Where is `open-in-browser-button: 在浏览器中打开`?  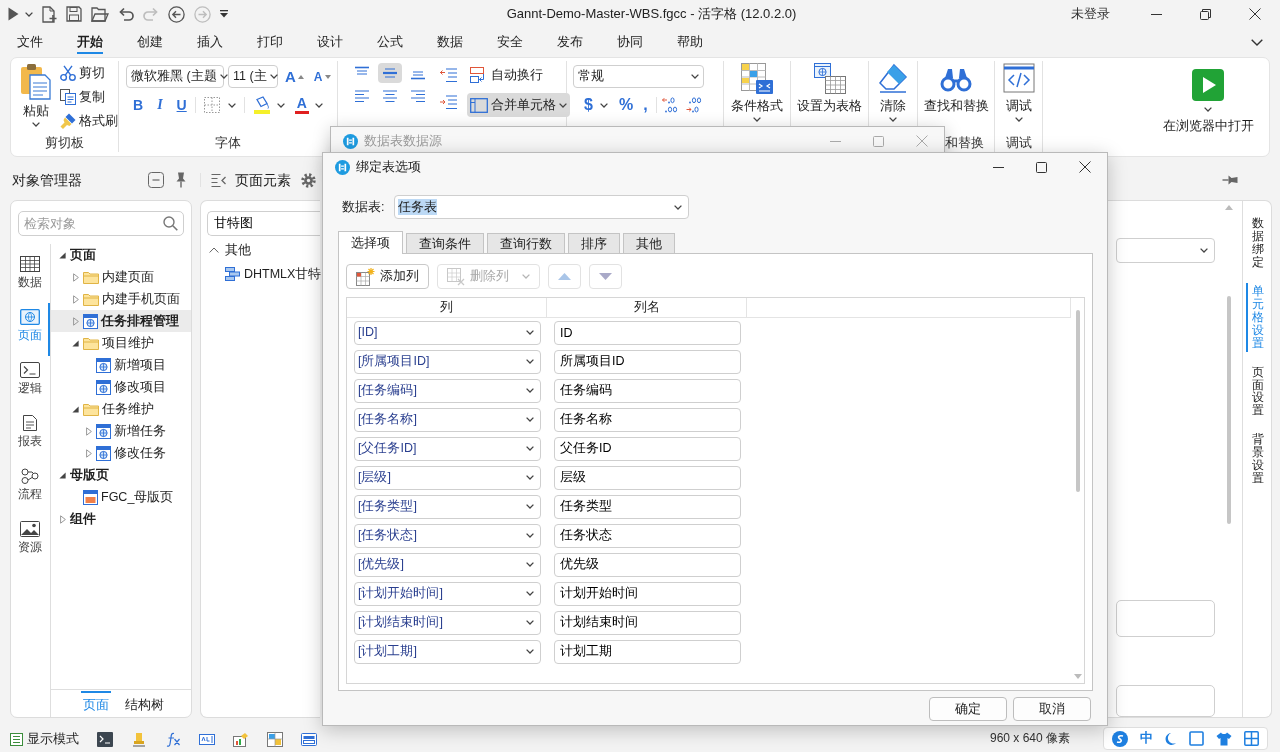 open-in-browser-button: 在浏览器中打开 is located at coordinates (1208, 97).